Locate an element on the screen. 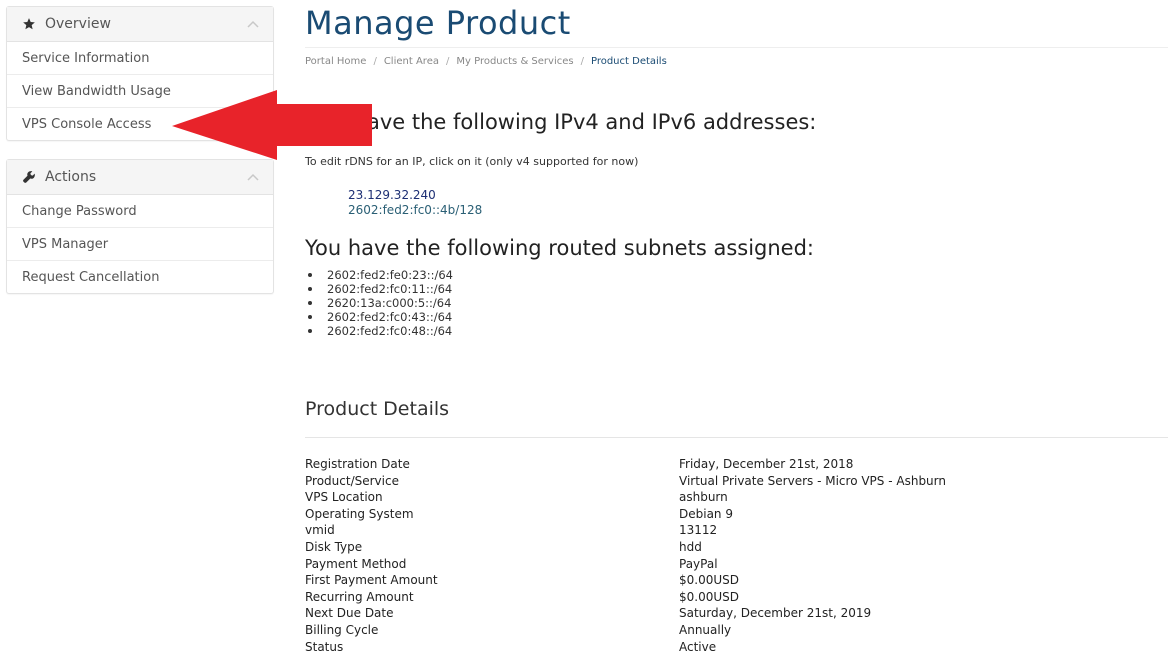 This screenshot has width=1168, height=655. detail-label: VPS Location is located at coordinates (344, 497).